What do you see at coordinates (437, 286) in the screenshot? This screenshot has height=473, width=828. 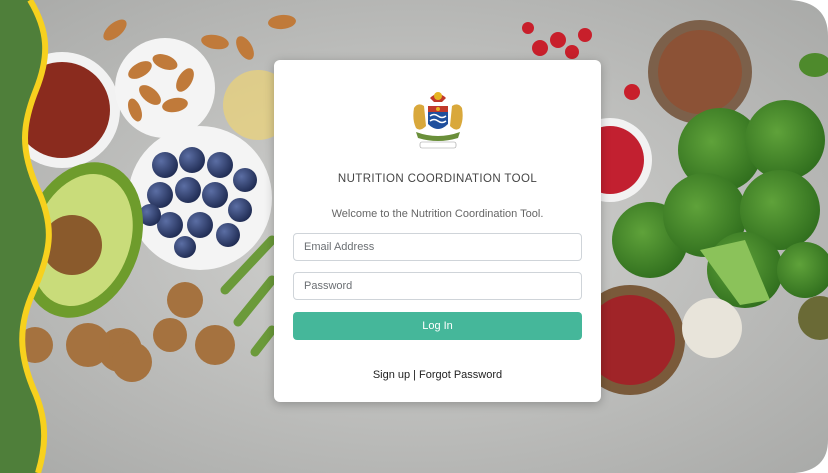 I see `password-field` at bounding box center [437, 286].